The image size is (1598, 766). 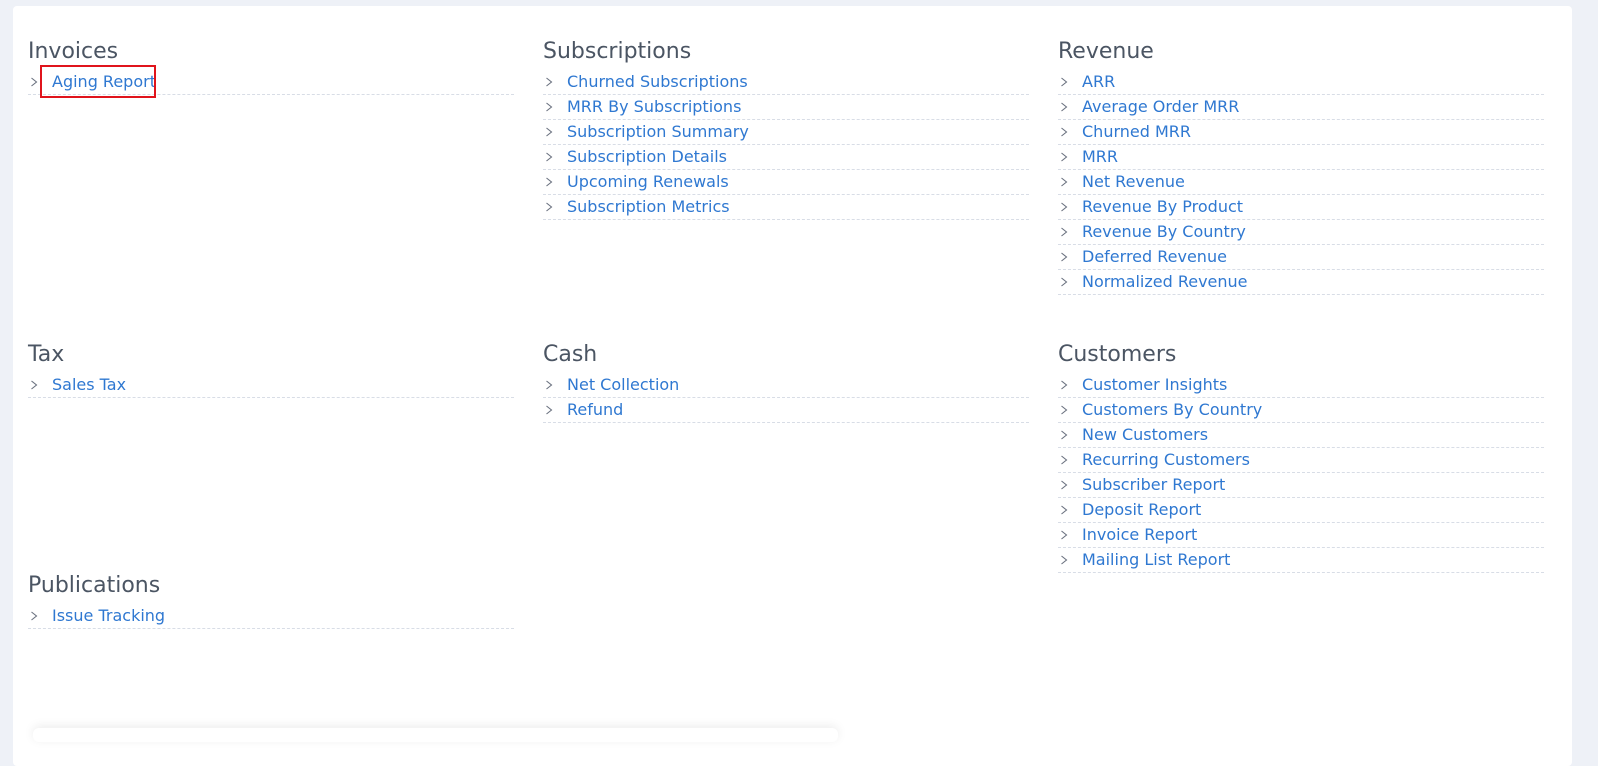 What do you see at coordinates (1164, 231) in the screenshot?
I see `report-link-revenue-by-country: Revenue By Country` at bounding box center [1164, 231].